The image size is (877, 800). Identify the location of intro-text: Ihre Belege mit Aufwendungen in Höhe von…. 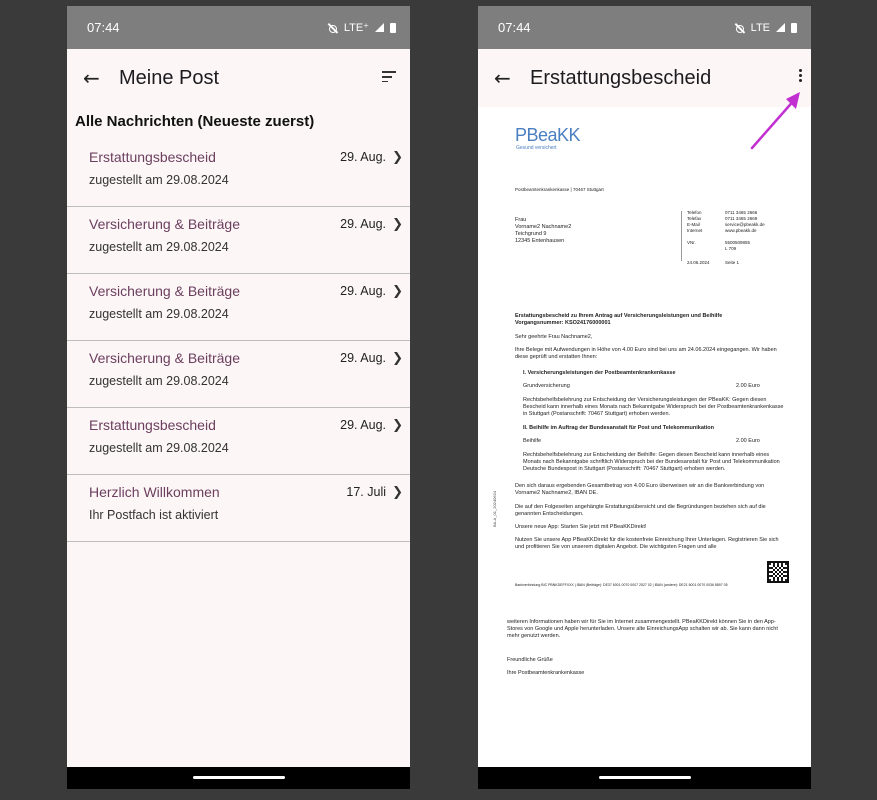
(646, 353).